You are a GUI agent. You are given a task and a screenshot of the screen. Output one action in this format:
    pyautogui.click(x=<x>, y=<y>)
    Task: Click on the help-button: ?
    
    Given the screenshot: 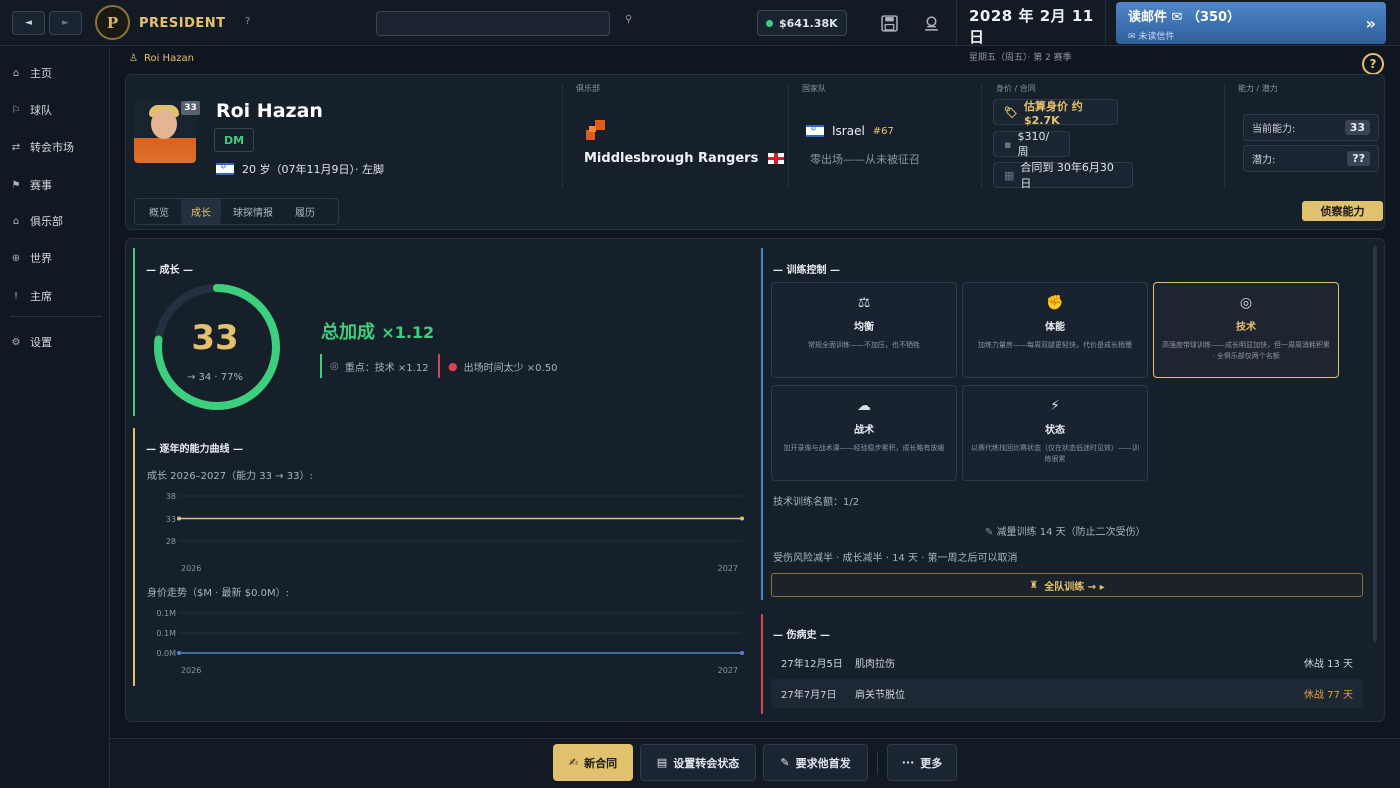 What is the action you would take?
    pyautogui.click(x=1373, y=64)
    